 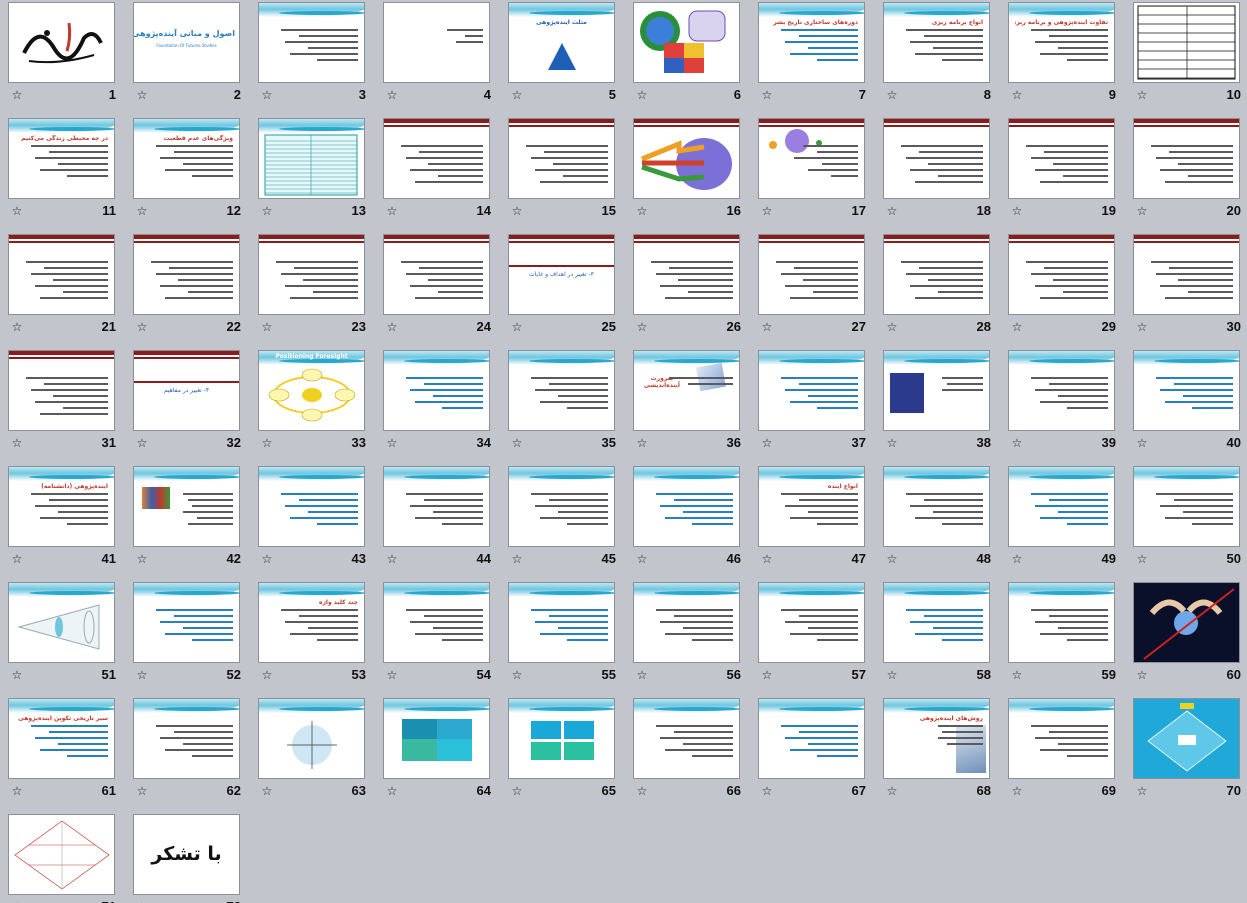 What do you see at coordinates (811, 506) in the screenshot?
I see `slide-thumbnail: انواع آینده` at bounding box center [811, 506].